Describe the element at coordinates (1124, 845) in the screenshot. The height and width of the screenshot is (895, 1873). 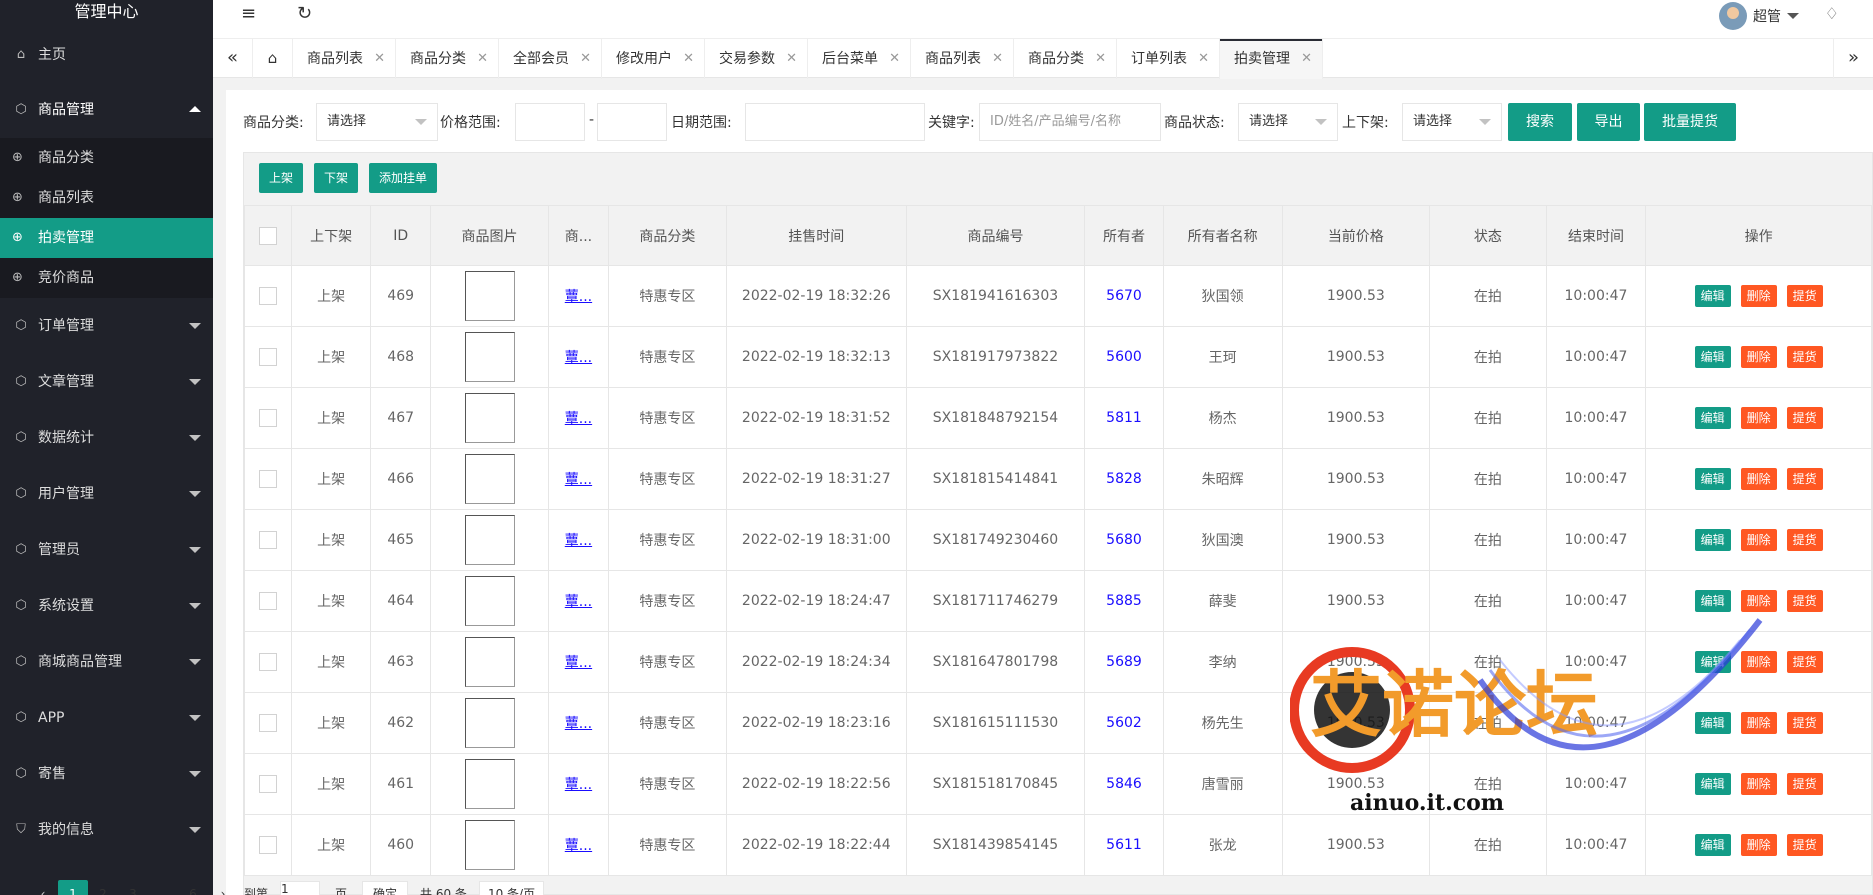
I see `cell-owner: 5611` at that location.